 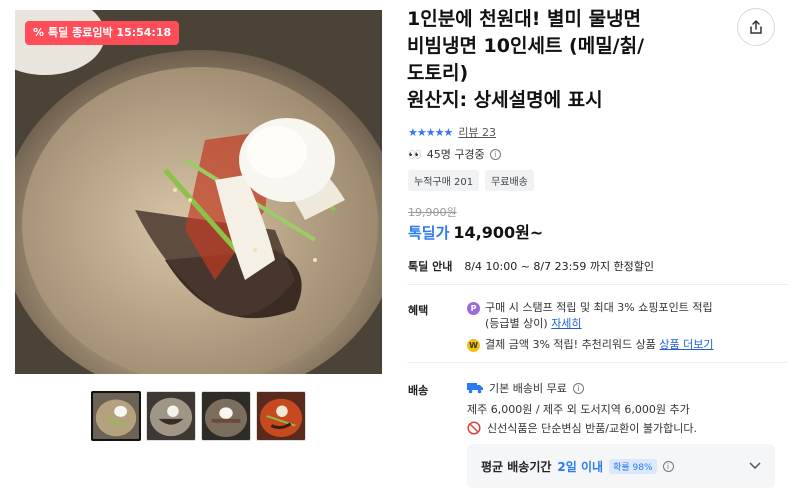 I want to click on more-products-link: 상품 더보기, so click(x=686, y=344).